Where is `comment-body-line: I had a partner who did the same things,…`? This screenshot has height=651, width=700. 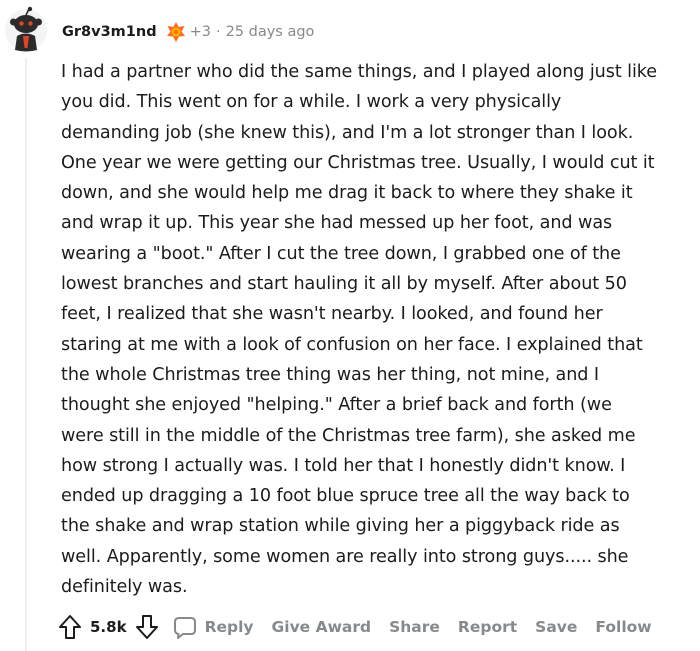
comment-body-line: I had a partner who did the same things,… is located at coordinates (359, 72).